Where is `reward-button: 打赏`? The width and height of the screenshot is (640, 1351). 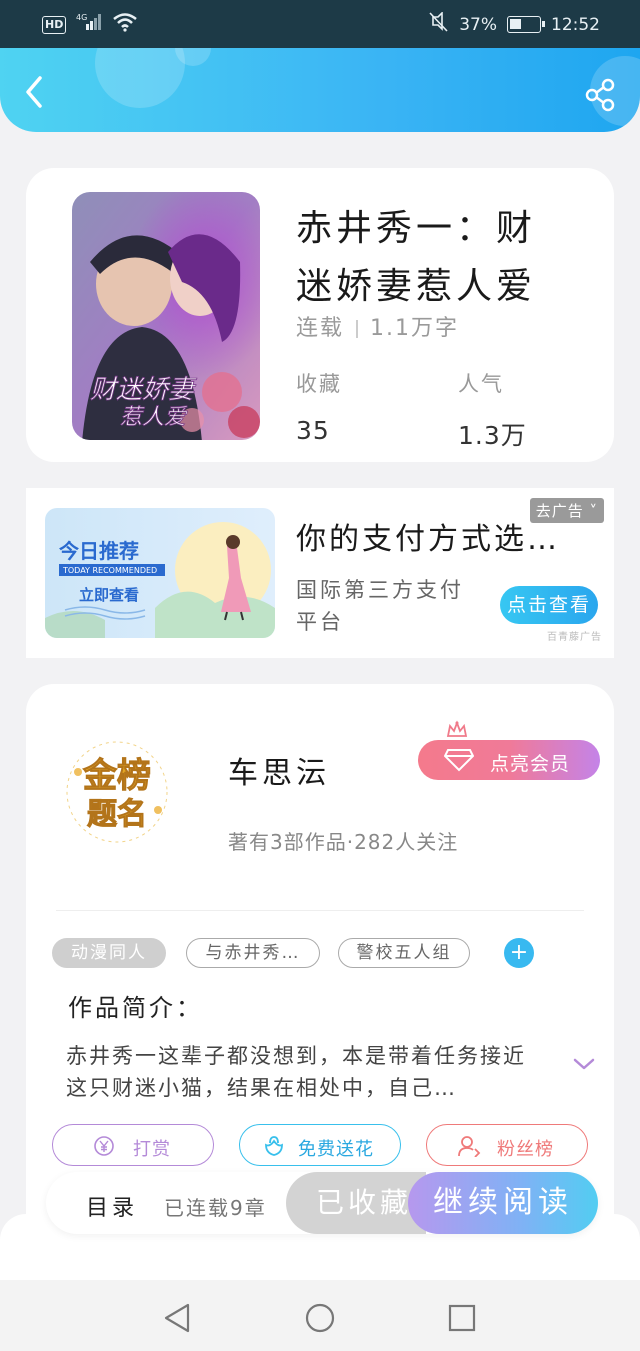 reward-button: 打赏 is located at coordinates (133, 1145).